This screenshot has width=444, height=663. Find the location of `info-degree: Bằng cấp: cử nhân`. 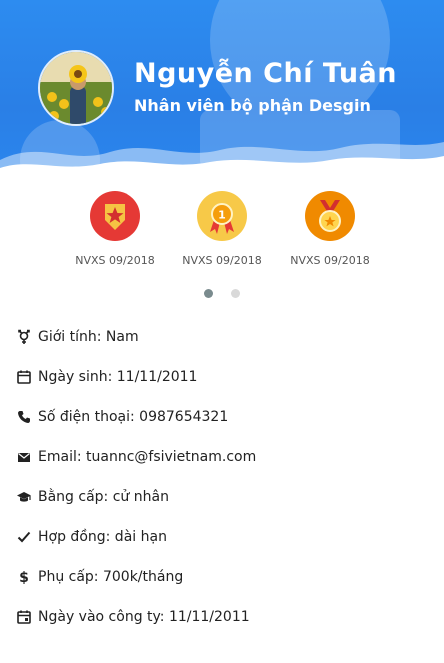

info-degree: Bằng cấp: cử nhân is located at coordinates (103, 497).